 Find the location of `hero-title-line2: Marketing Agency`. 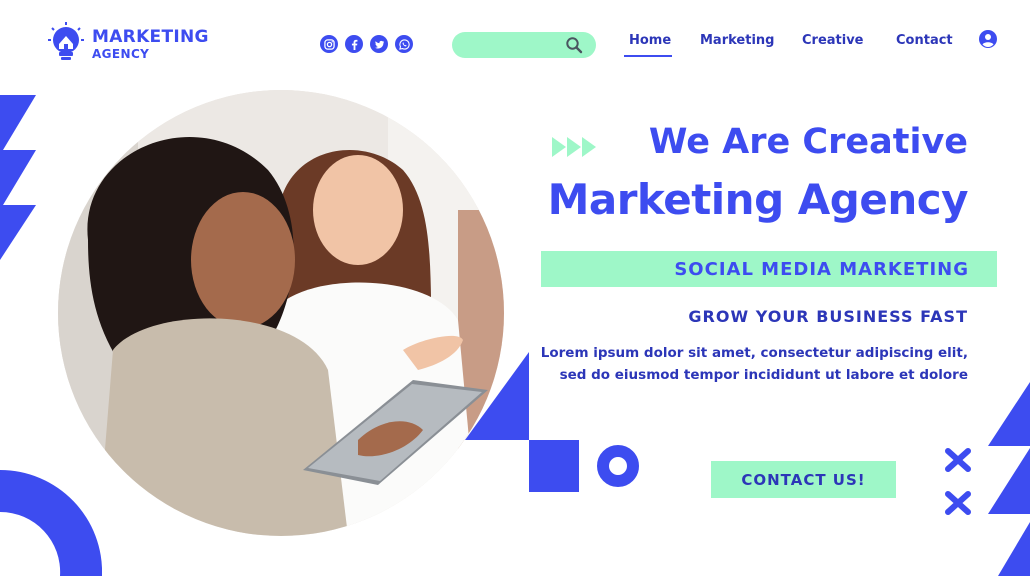

hero-title-line2: Marketing Agency is located at coordinates (758, 199).